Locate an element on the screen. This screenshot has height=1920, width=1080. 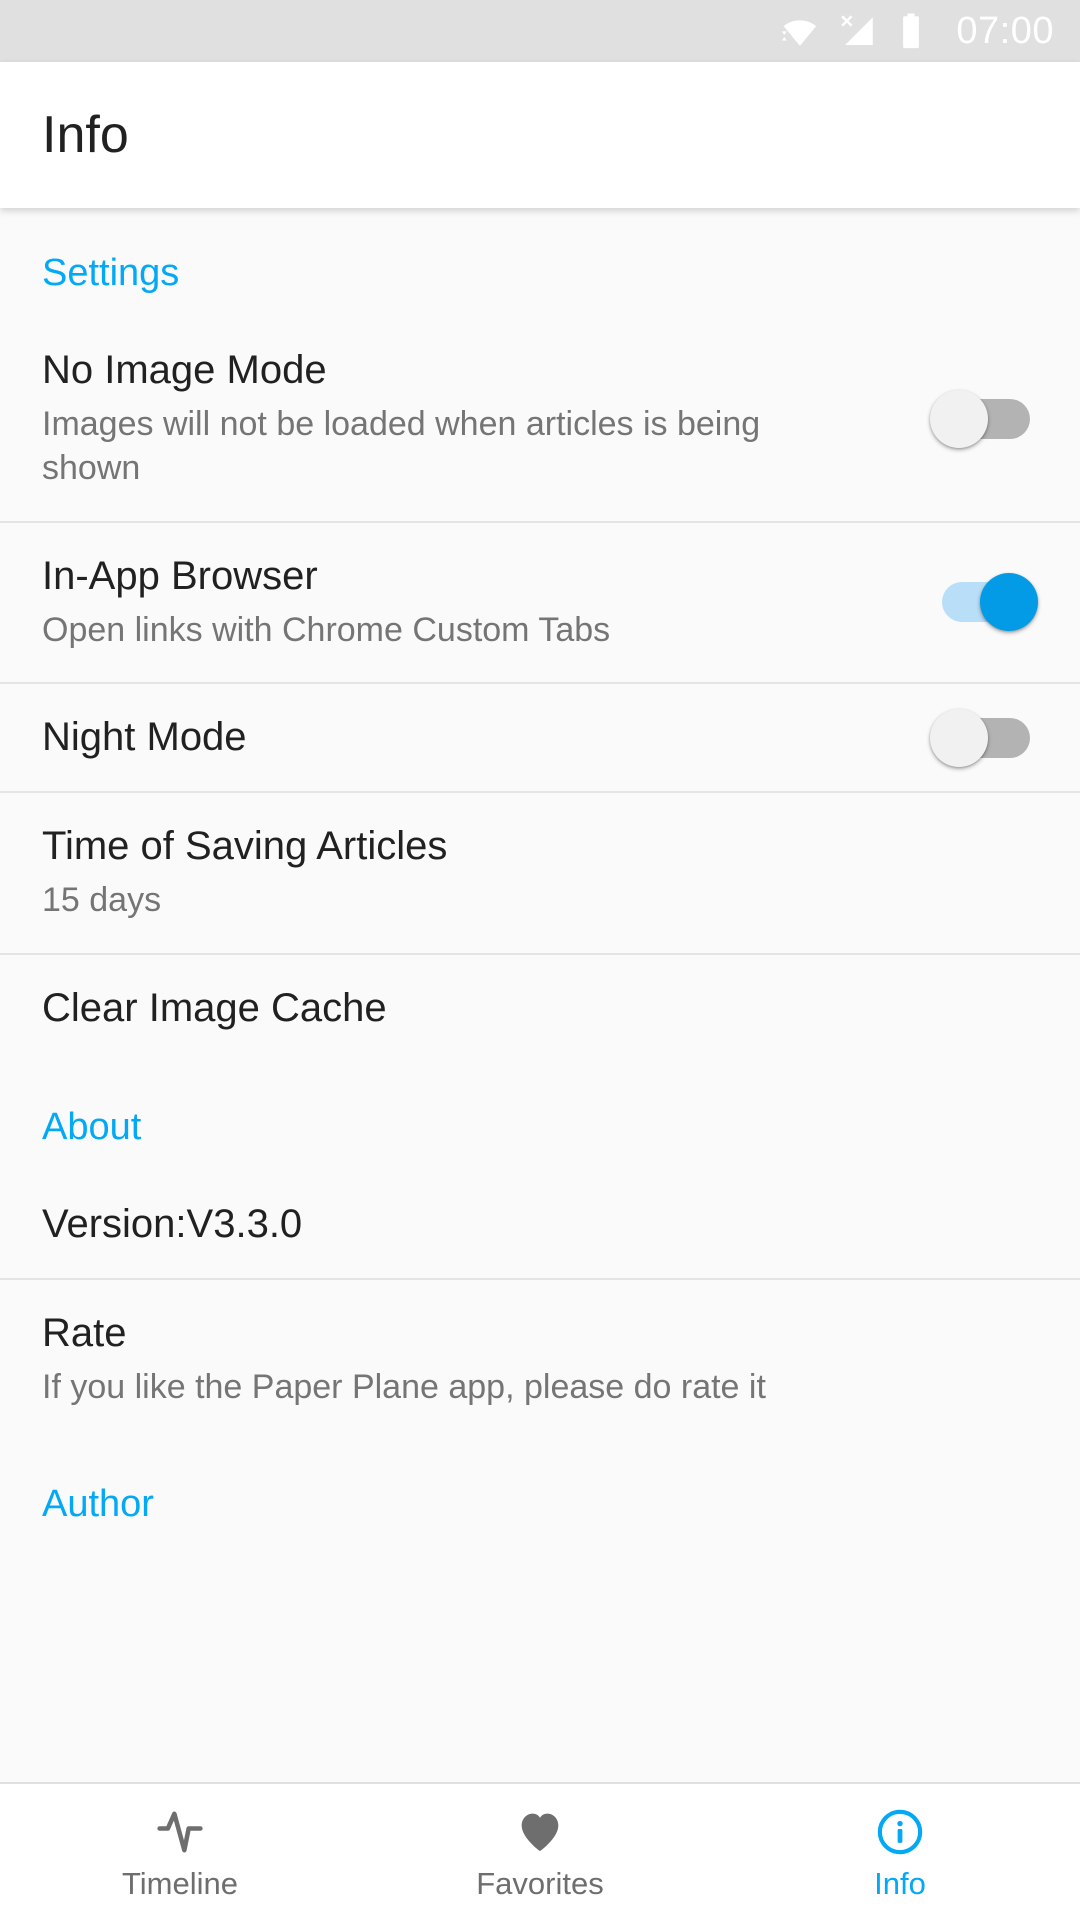
setting-title-time-of-saving-articles: Time of Saving Articles is located at coordinates (245, 846).